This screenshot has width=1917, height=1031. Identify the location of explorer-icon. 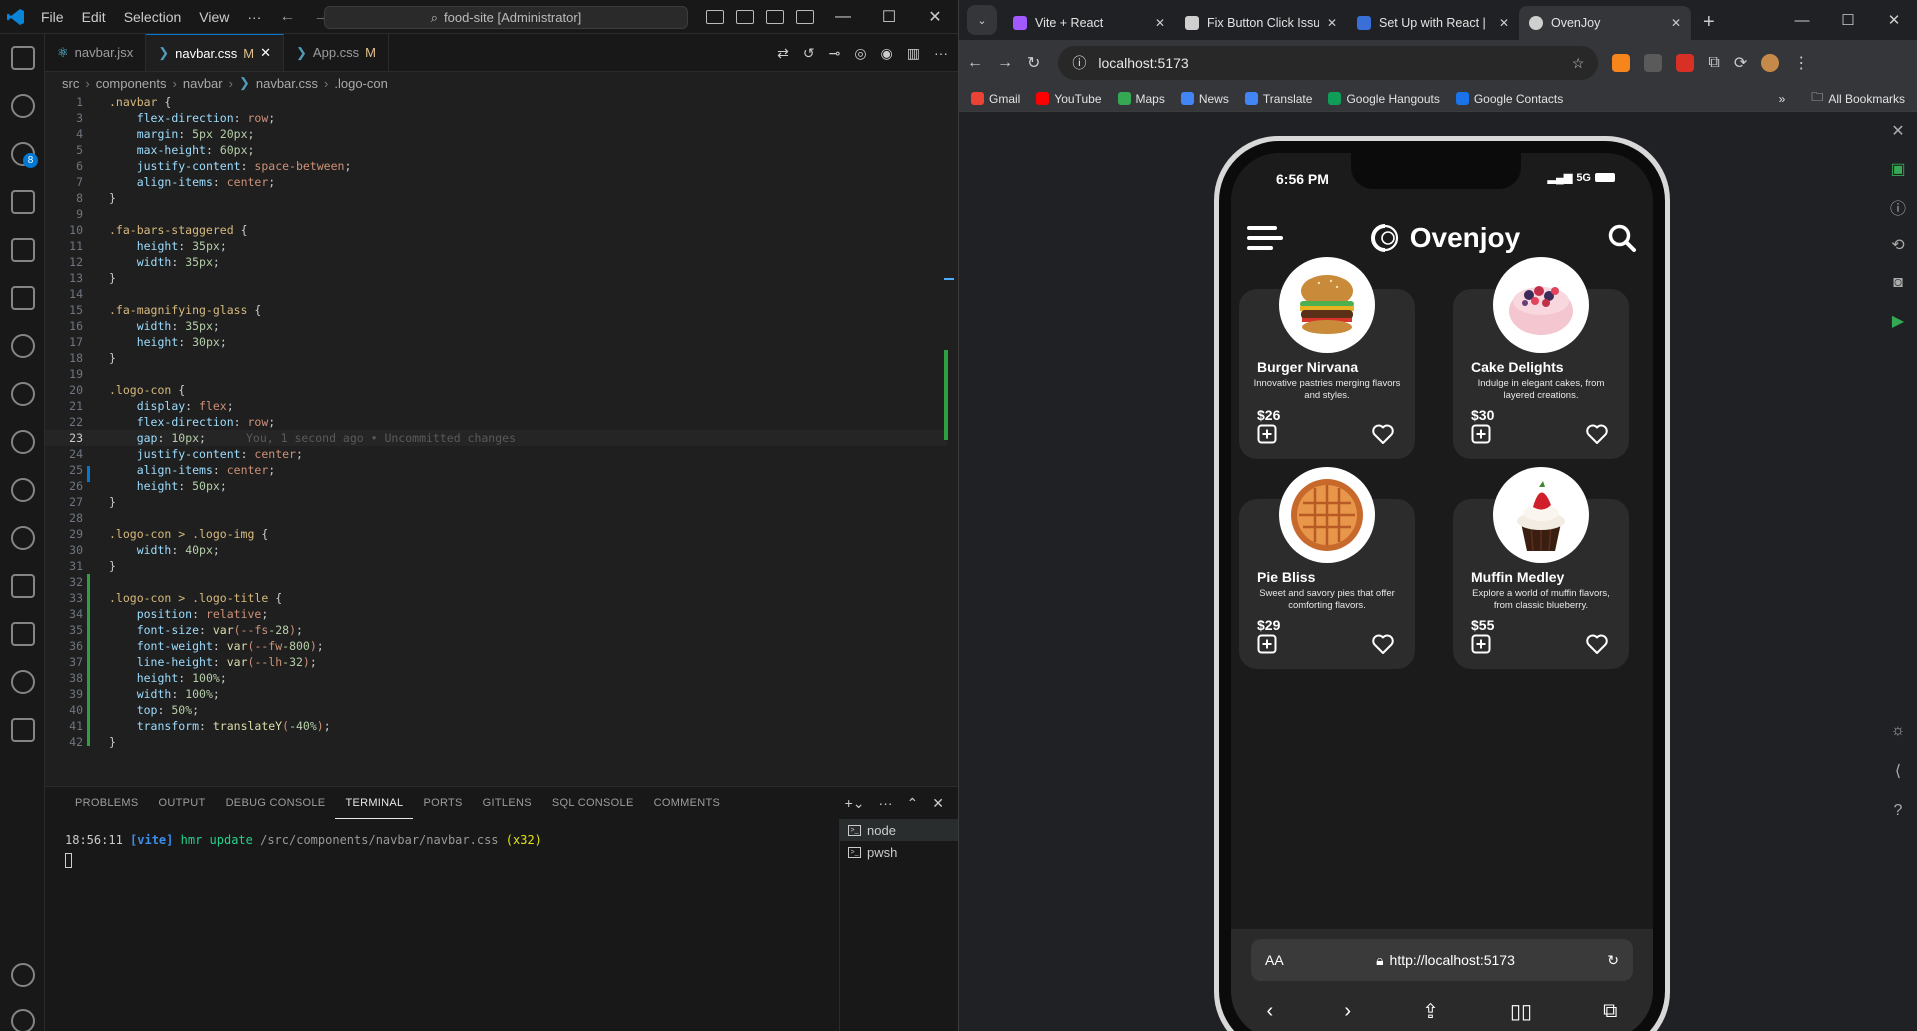
(22, 58).